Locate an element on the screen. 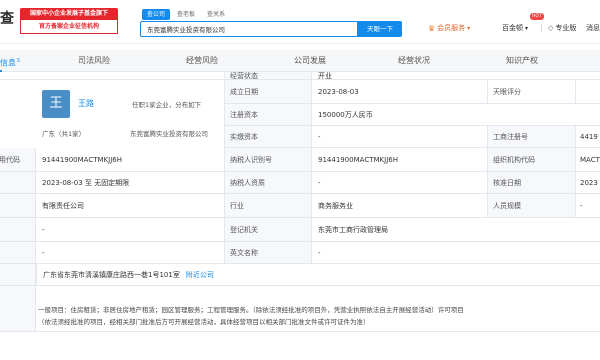 The image size is (600, 360). rating-label: 天眼评分 is located at coordinates (531, 91).